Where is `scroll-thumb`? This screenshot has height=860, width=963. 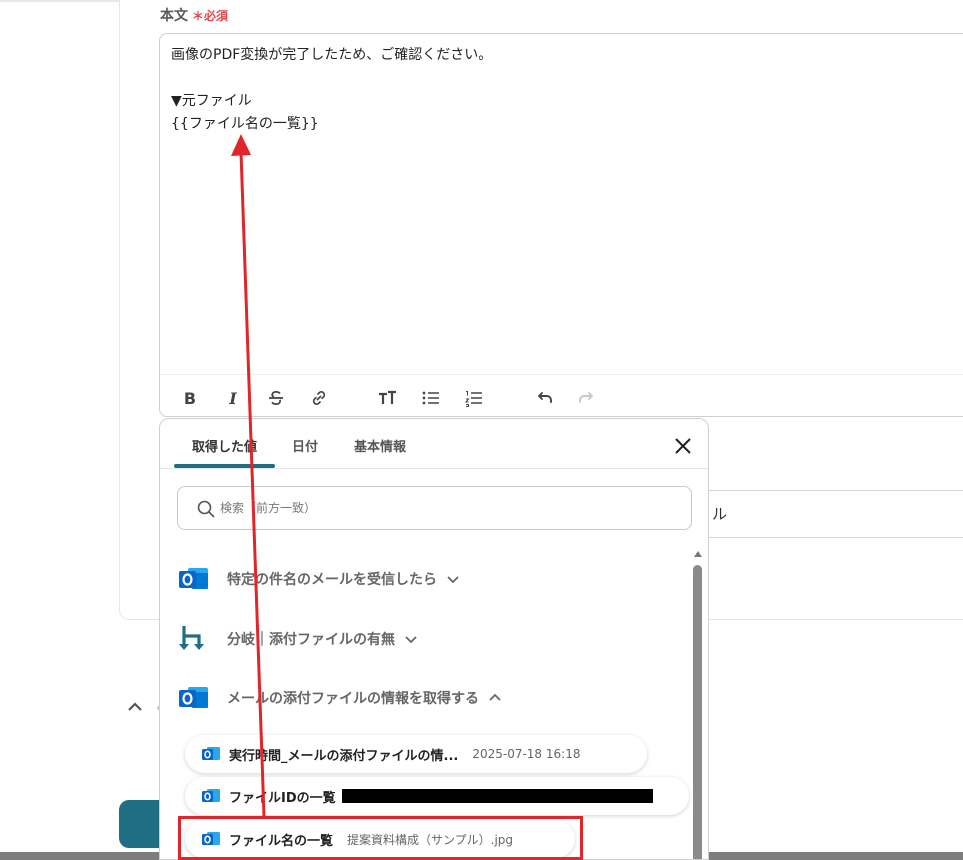
scroll-thumb is located at coordinates (697, 712).